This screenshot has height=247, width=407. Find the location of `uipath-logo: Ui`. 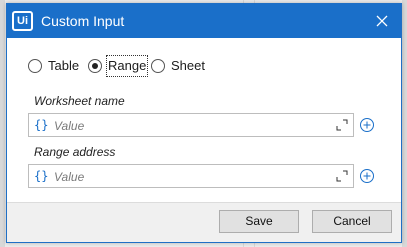

uipath-logo: Ui is located at coordinates (22, 21).